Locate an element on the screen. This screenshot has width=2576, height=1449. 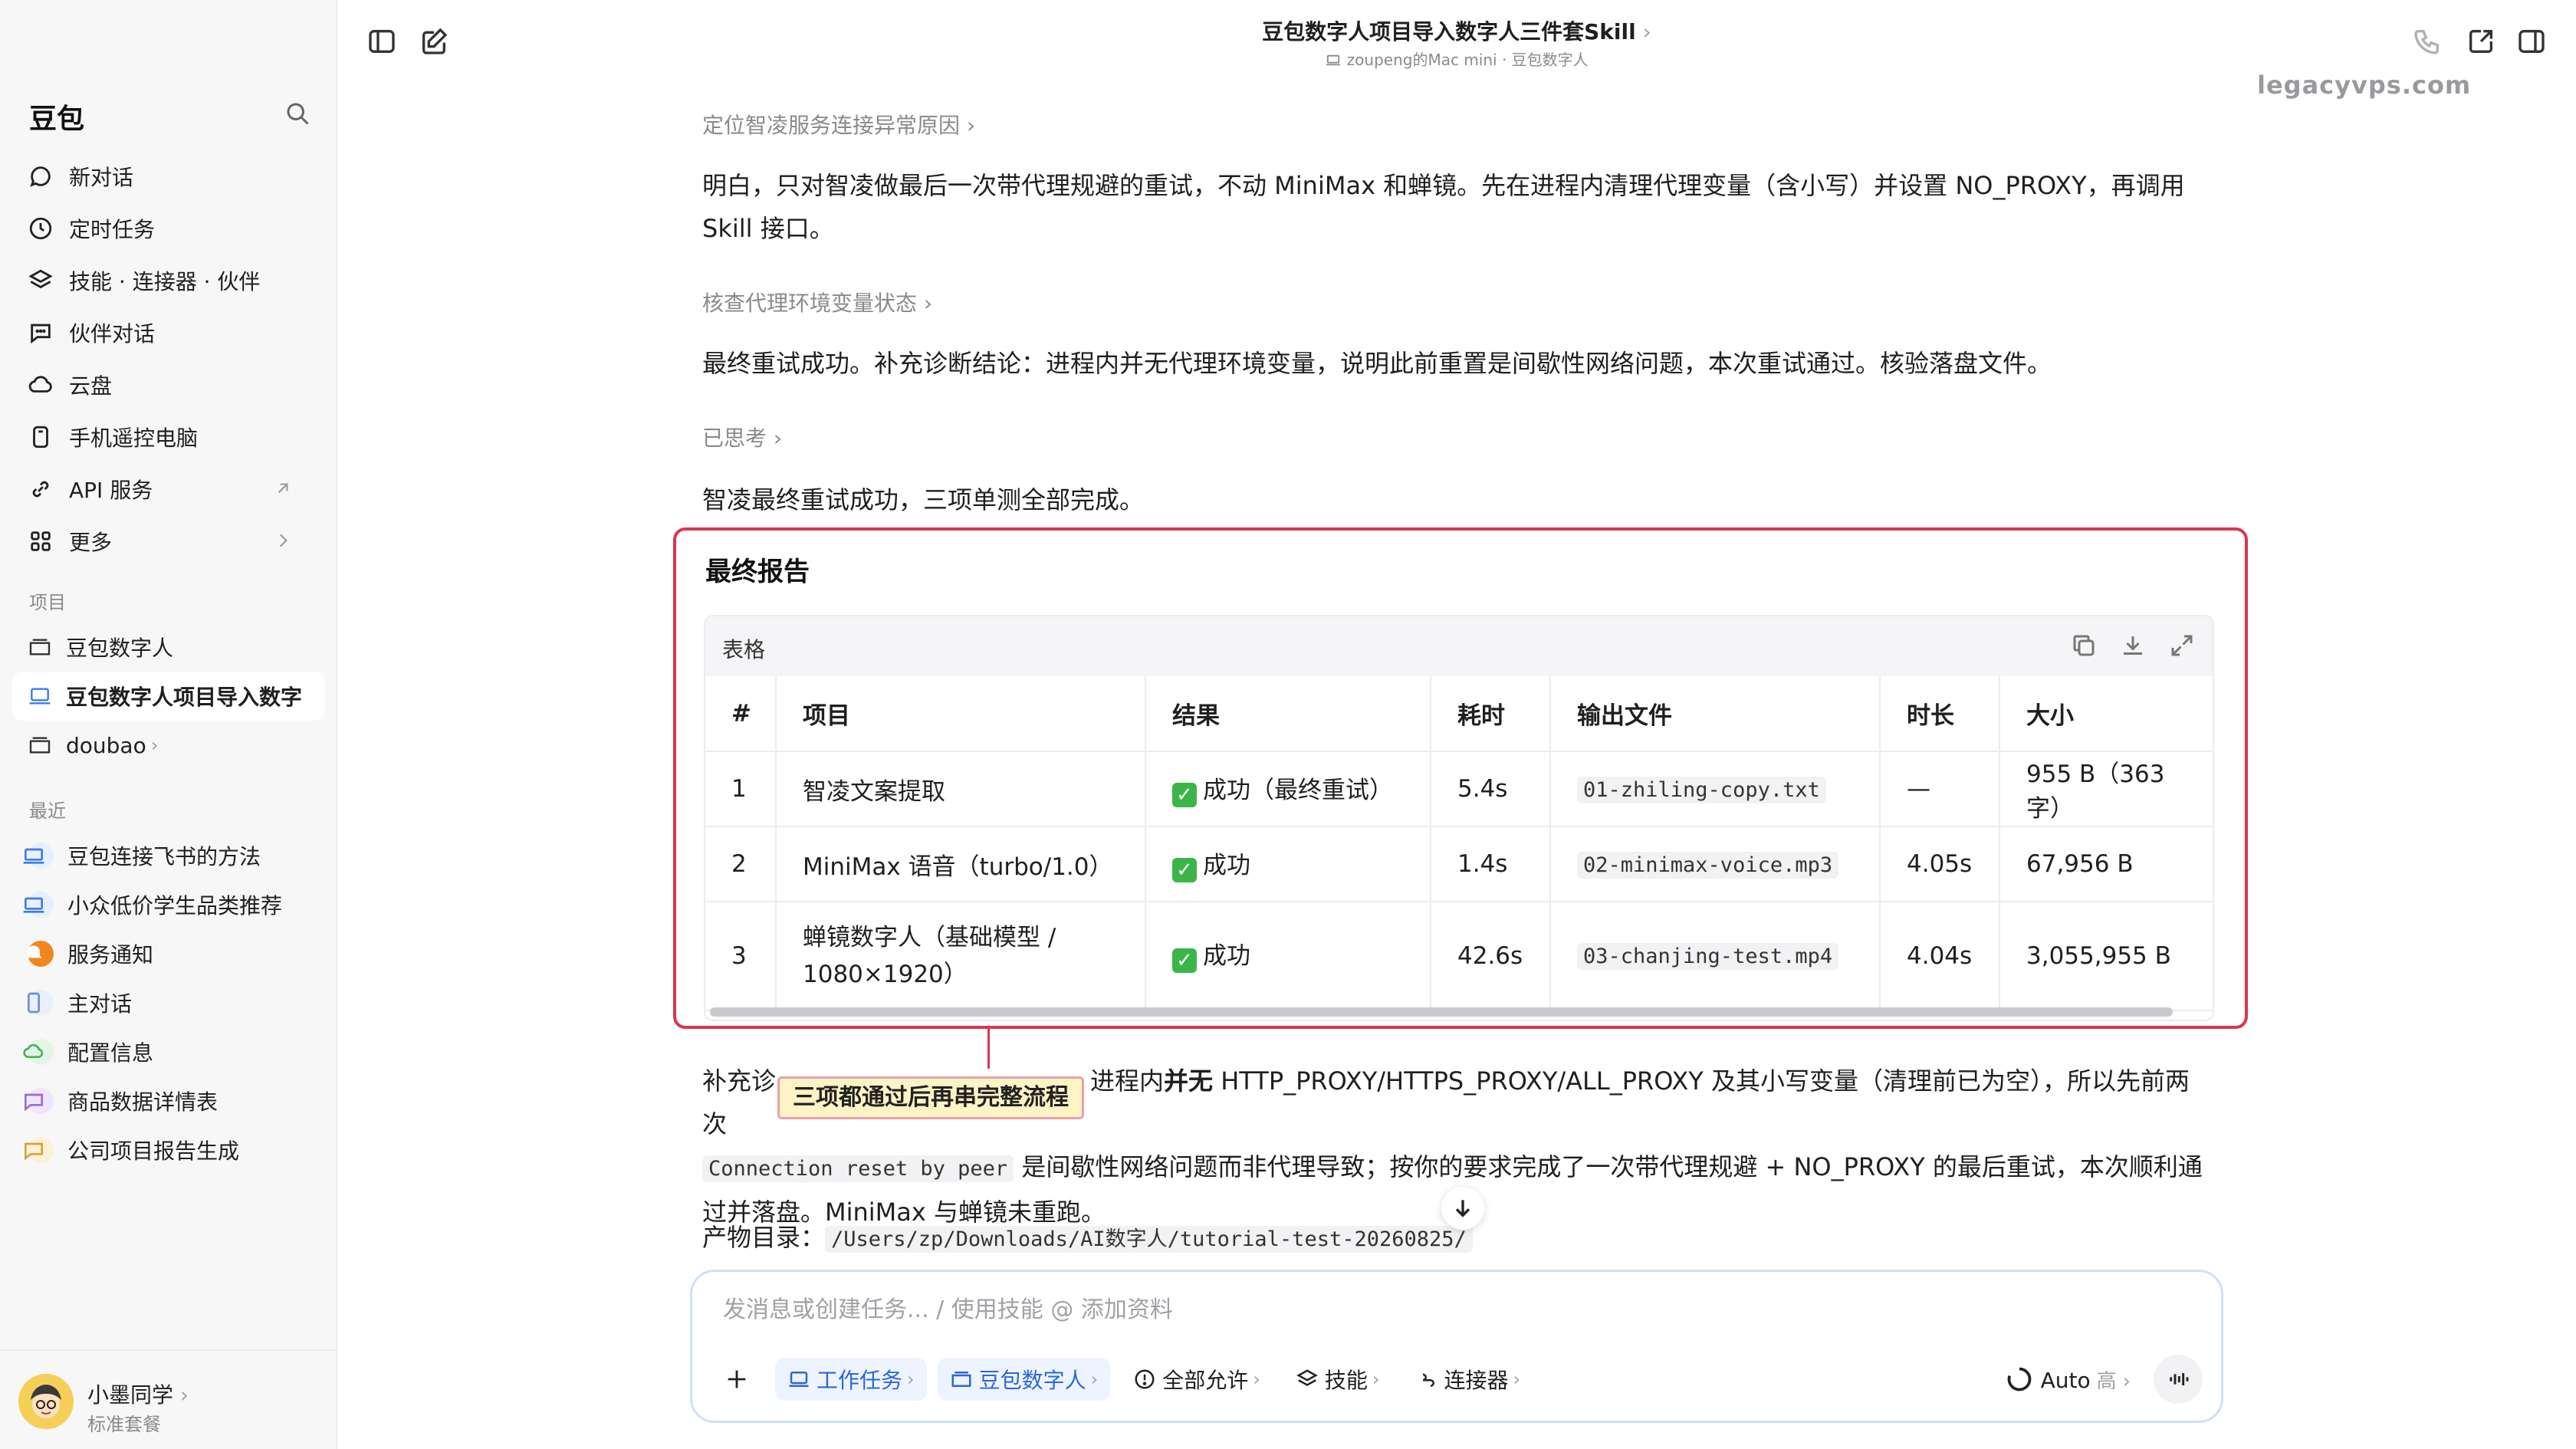
horizontal-scrollbar is located at coordinates (1441, 1012).